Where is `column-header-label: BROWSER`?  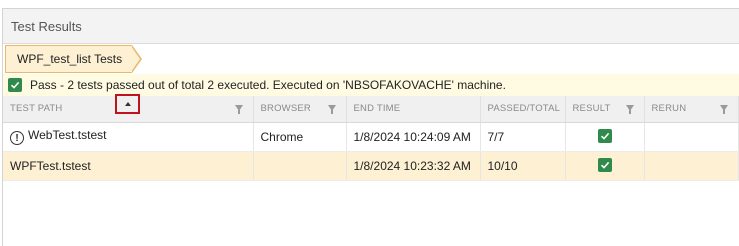 column-header-label: BROWSER is located at coordinates (285, 109).